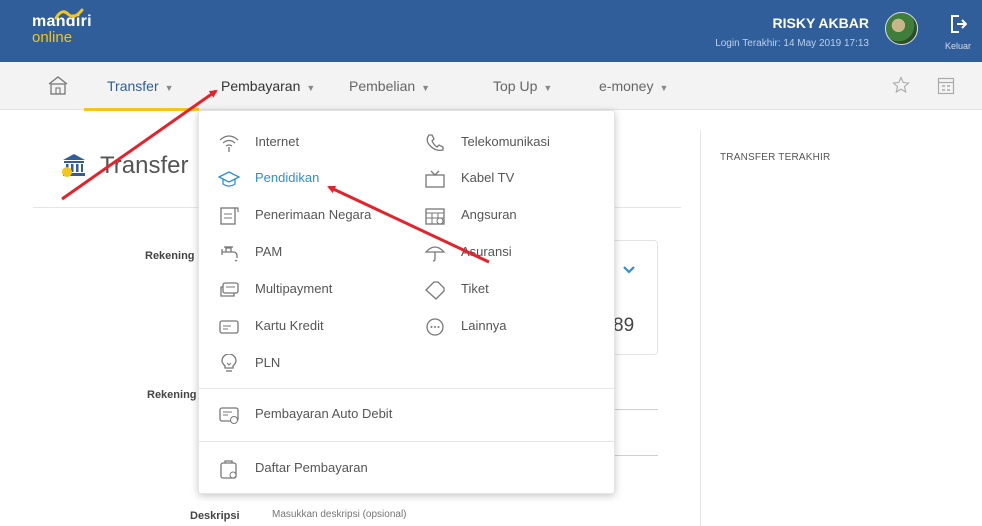 The width and height of the screenshot is (982, 526). What do you see at coordinates (133, 86) in the screenshot?
I see `nav-tab-transfer-label: Transfer` at bounding box center [133, 86].